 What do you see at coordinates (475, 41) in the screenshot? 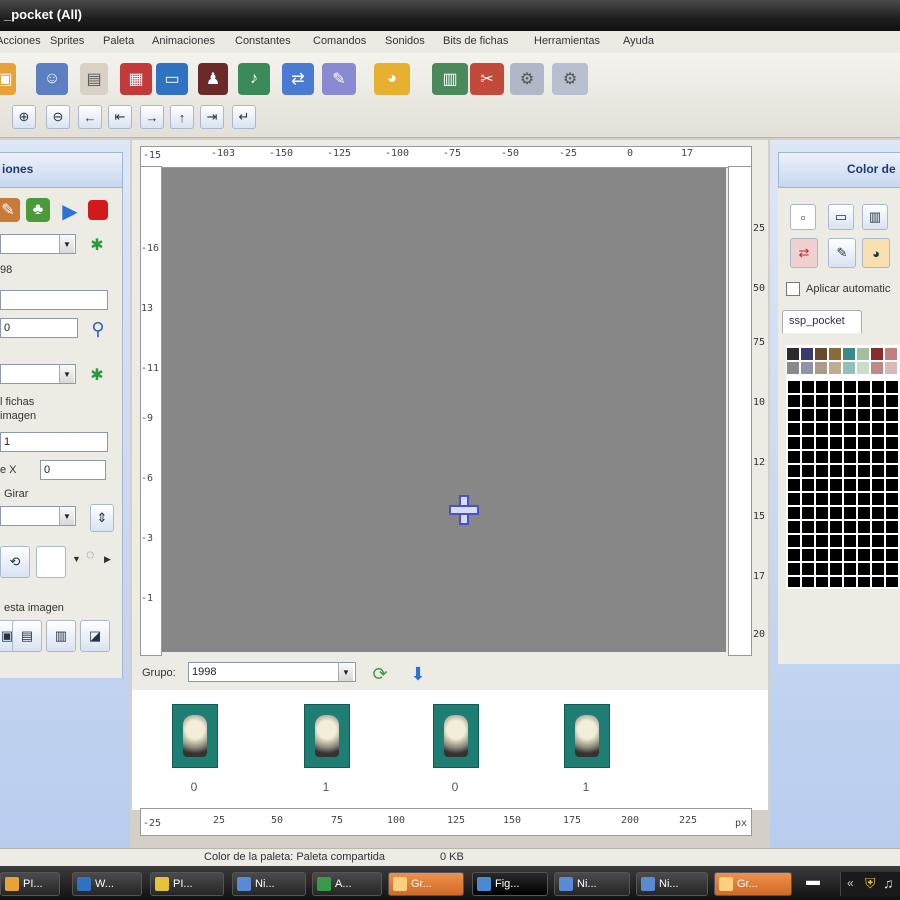
I see `menu-bits-de-fichas: Bits de fichas` at bounding box center [475, 41].